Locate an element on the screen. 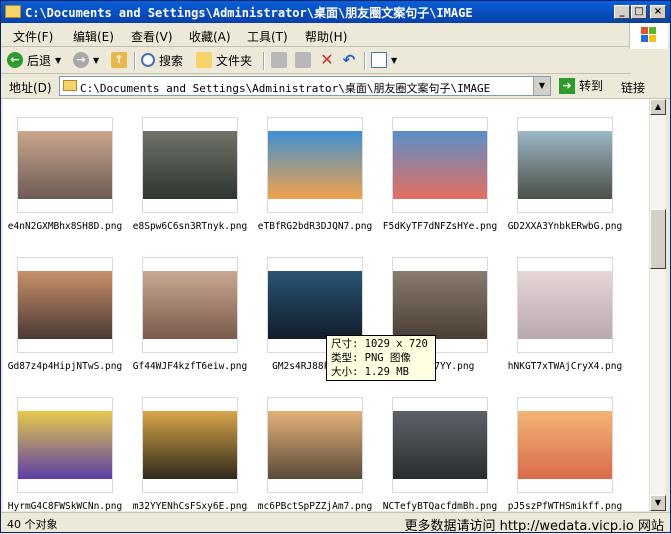  tooltip-type: 类型: PNG 图像 is located at coordinates (371, 358).